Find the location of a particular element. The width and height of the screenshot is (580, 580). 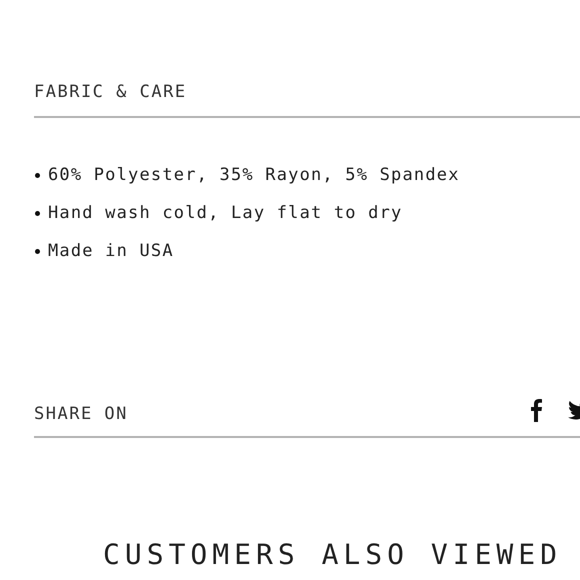

section-title: FABRIC & CARE is located at coordinates (110, 92).